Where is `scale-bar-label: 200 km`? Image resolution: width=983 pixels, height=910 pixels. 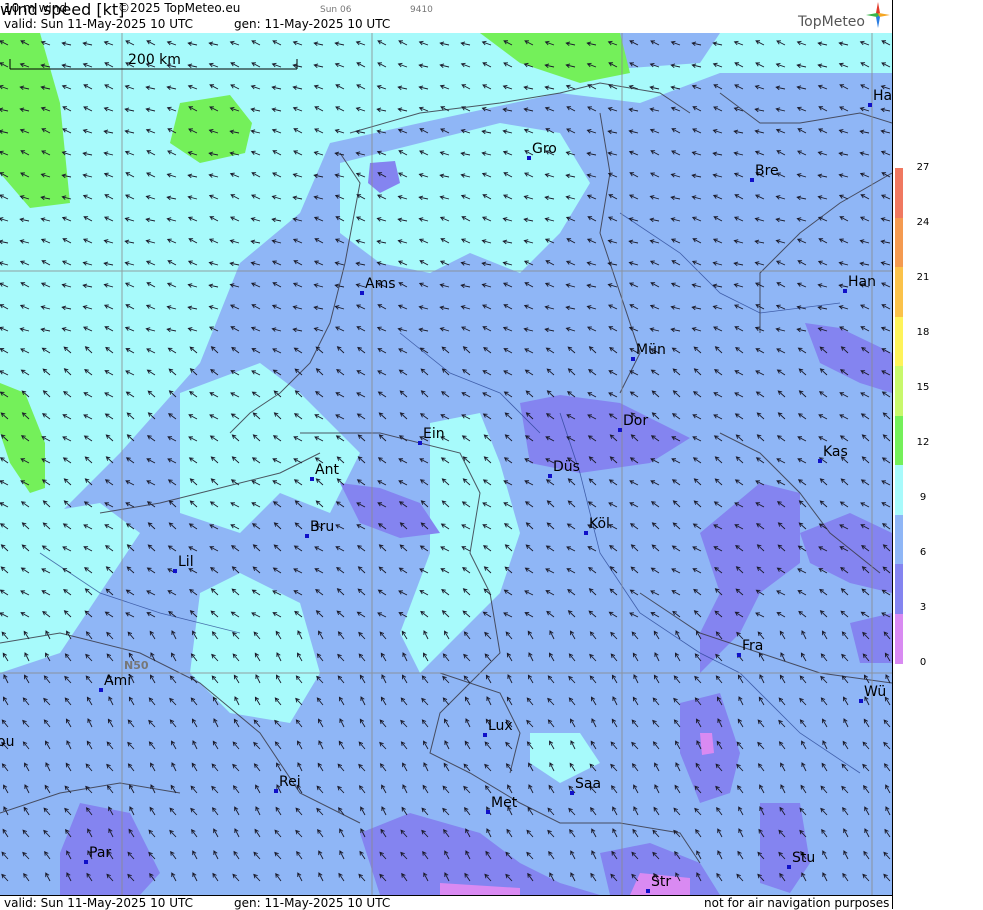 scale-bar-label: 200 km is located at coordinates (154, 60).